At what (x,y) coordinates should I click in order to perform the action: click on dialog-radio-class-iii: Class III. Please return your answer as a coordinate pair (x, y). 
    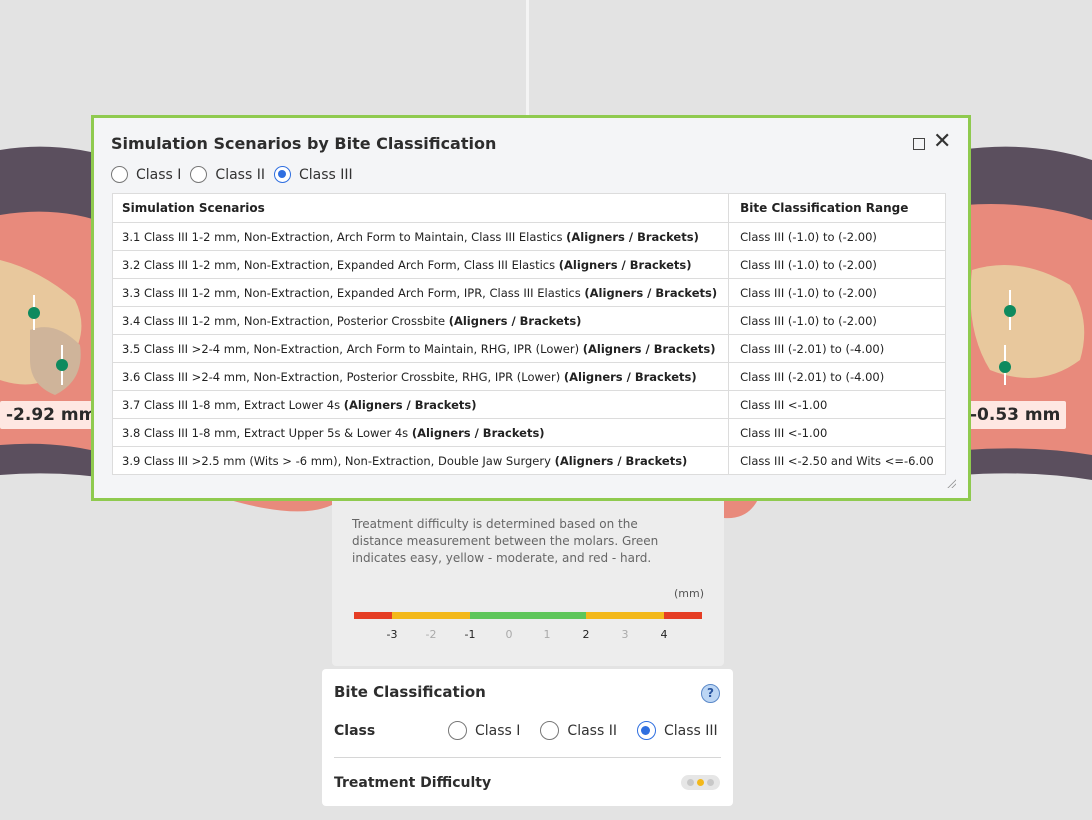
    Looking at the image, I should click on (313, 174).